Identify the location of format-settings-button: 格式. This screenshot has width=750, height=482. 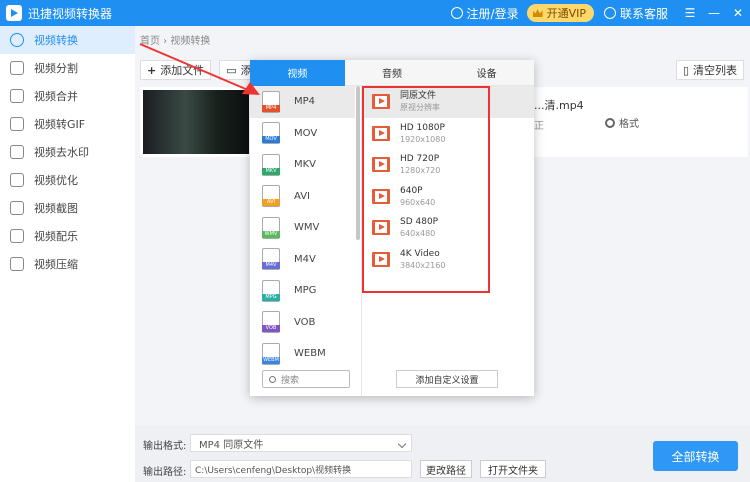
(622, 122).